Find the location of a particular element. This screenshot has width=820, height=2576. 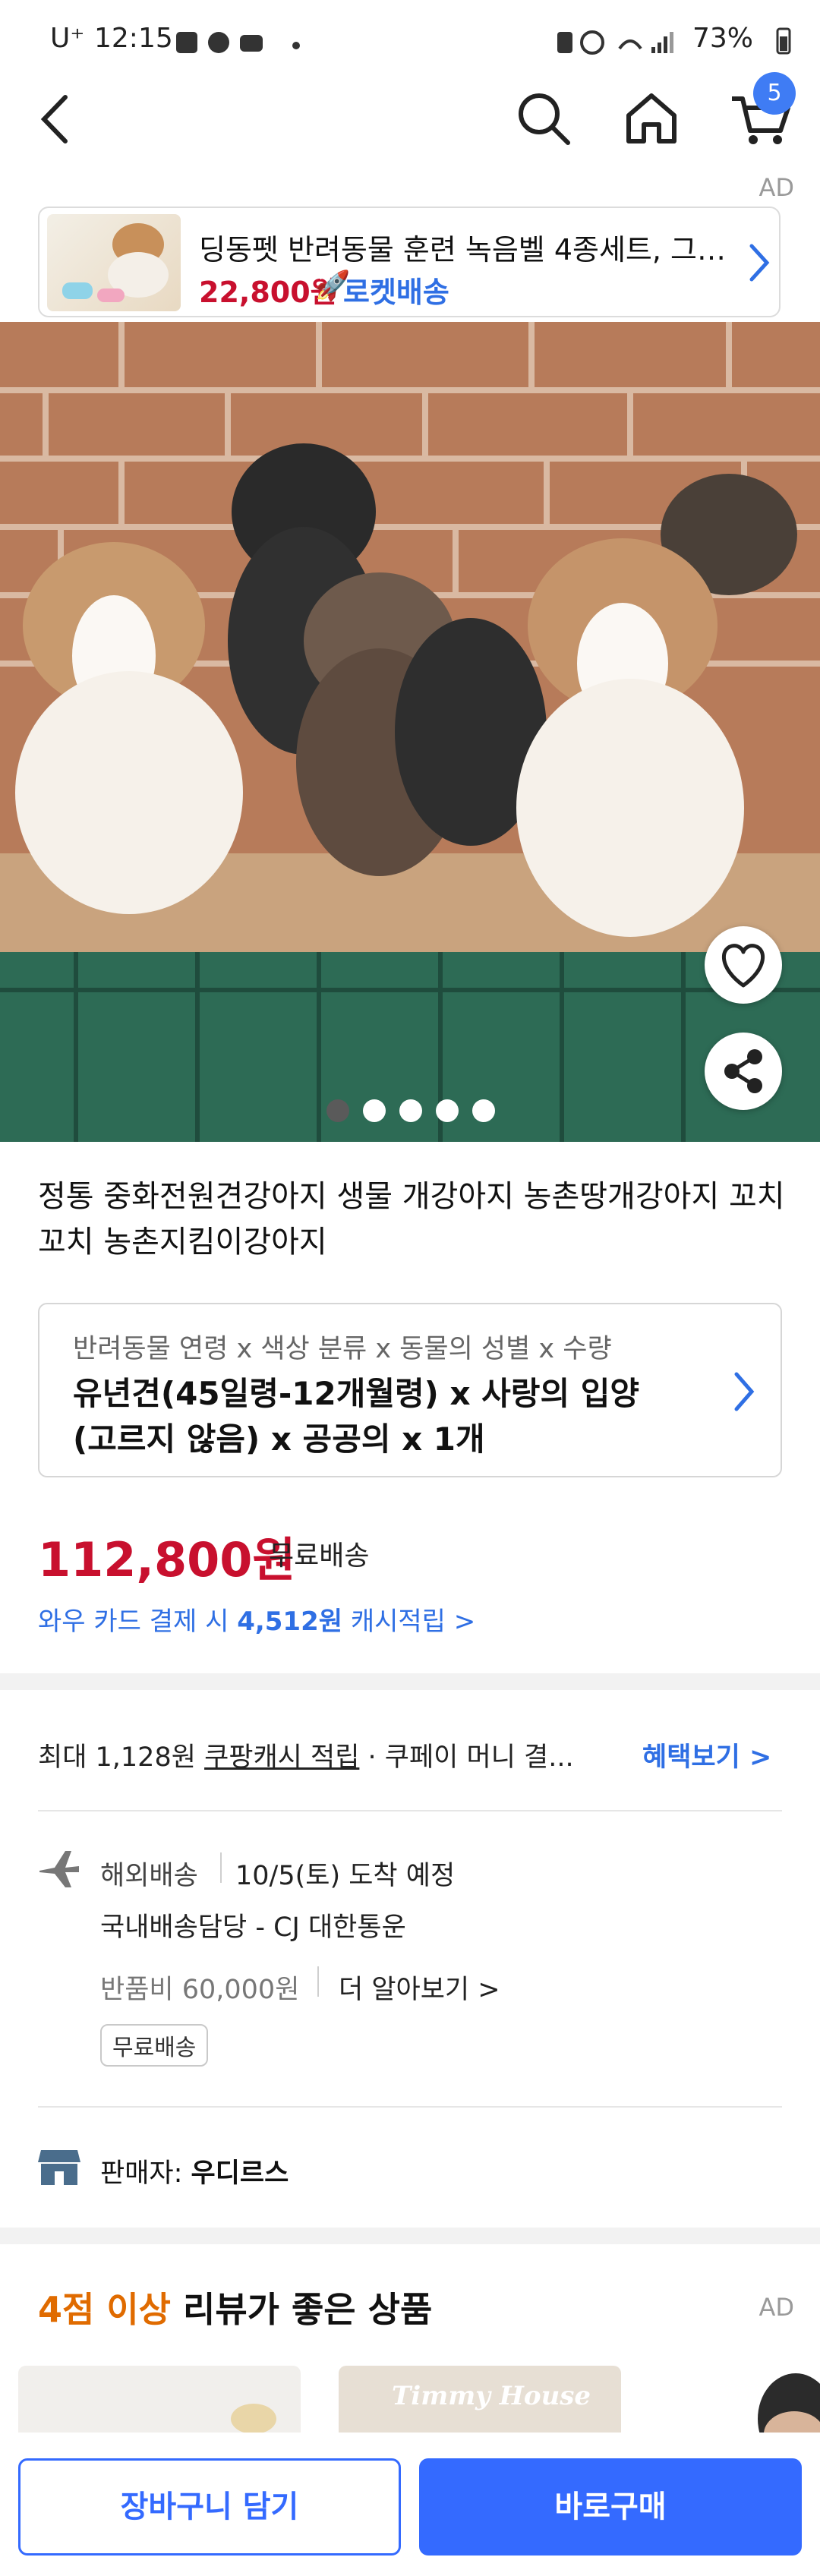

ad-thumbnail is located at coordinates (114, 262).